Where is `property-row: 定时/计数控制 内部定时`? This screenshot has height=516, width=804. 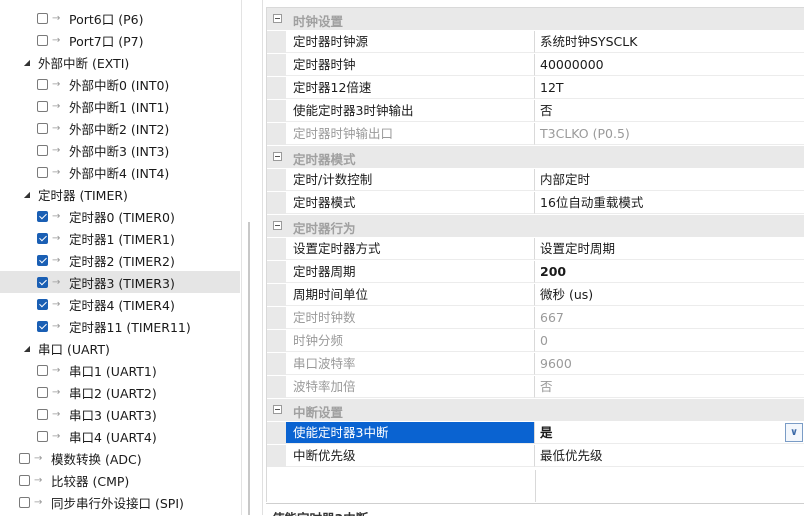 property-row: 定时/计数控制 内部定时 is located at coordinates (535, 180).